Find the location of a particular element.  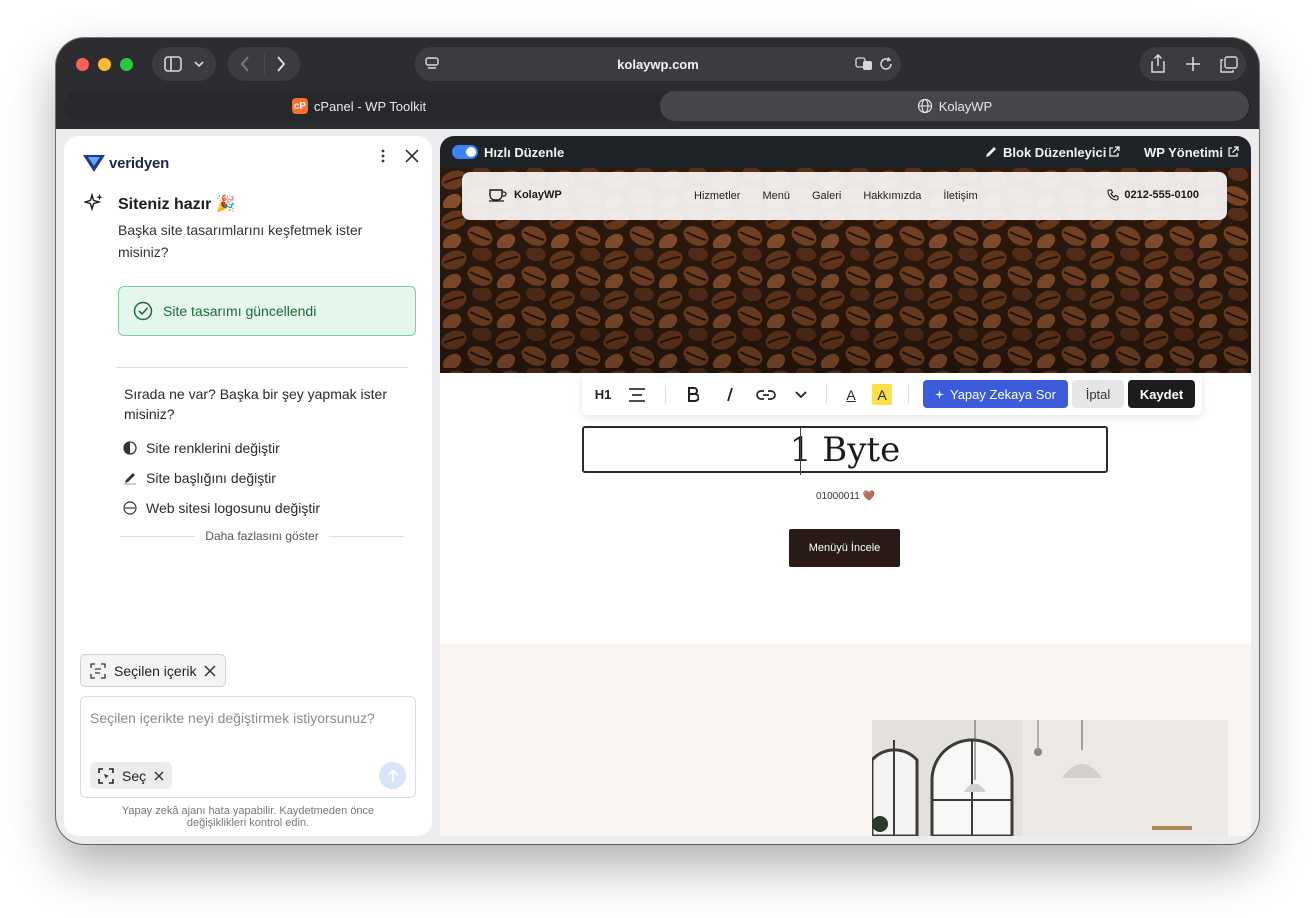

bold-icon is located at coordinates (693, 394).